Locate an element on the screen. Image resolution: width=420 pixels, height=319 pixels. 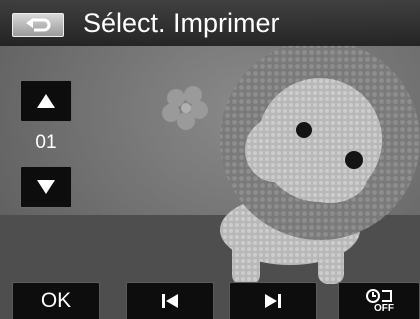
quantity-down-button is located at coordinates (46, 187).